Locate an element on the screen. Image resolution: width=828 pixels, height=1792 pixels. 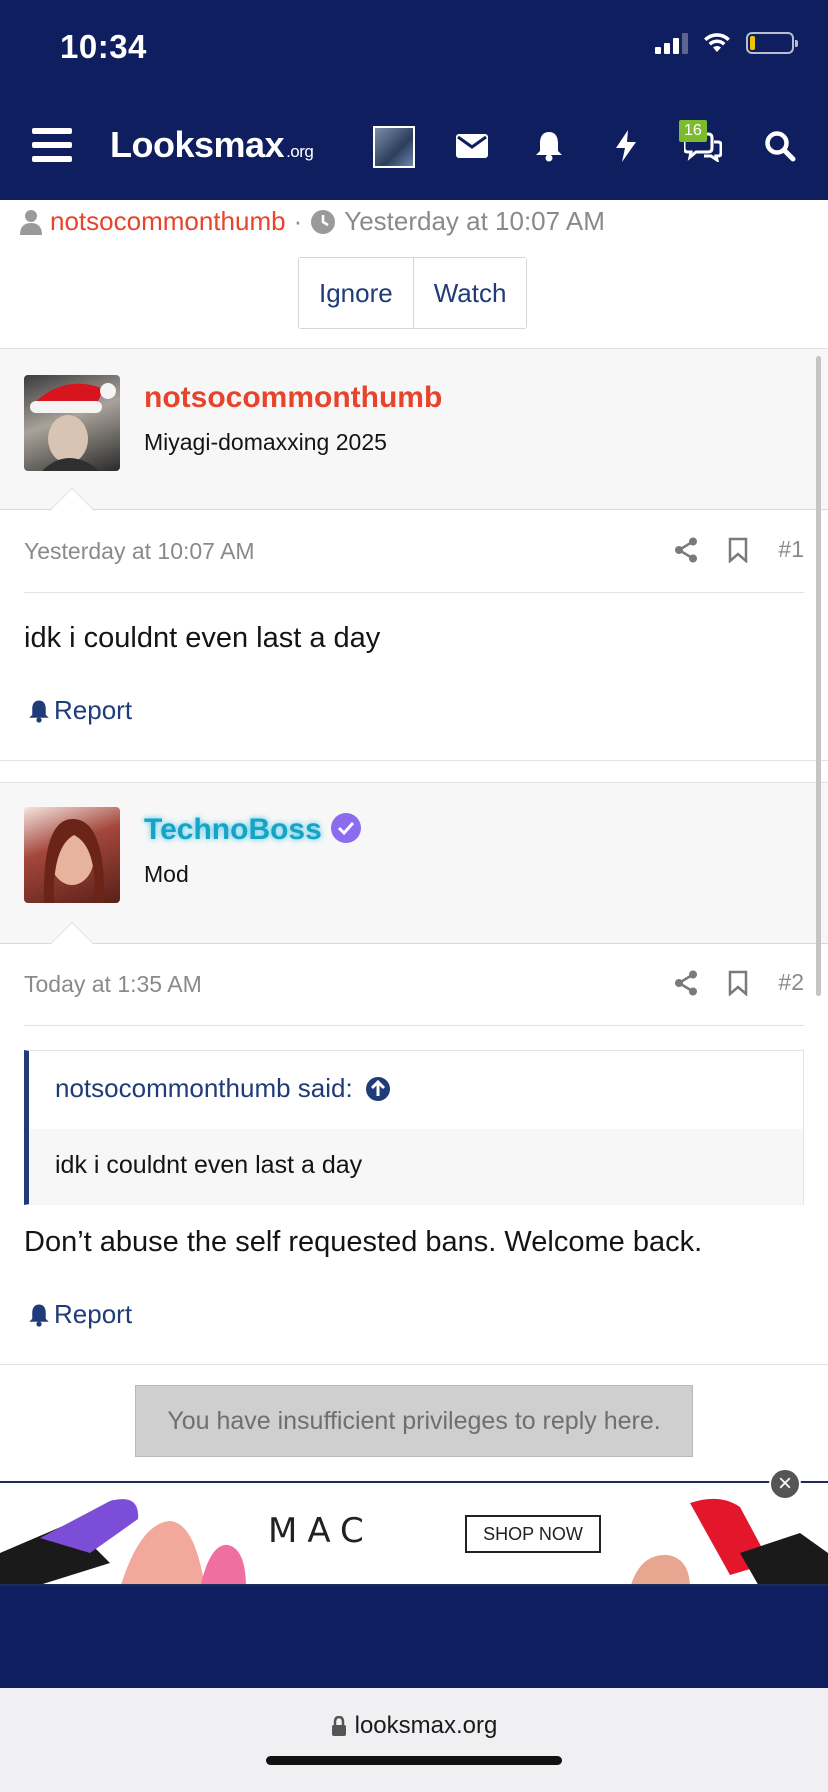
thread-time: Yesterday at 10:07 AM is located at coordinates (474, 221).